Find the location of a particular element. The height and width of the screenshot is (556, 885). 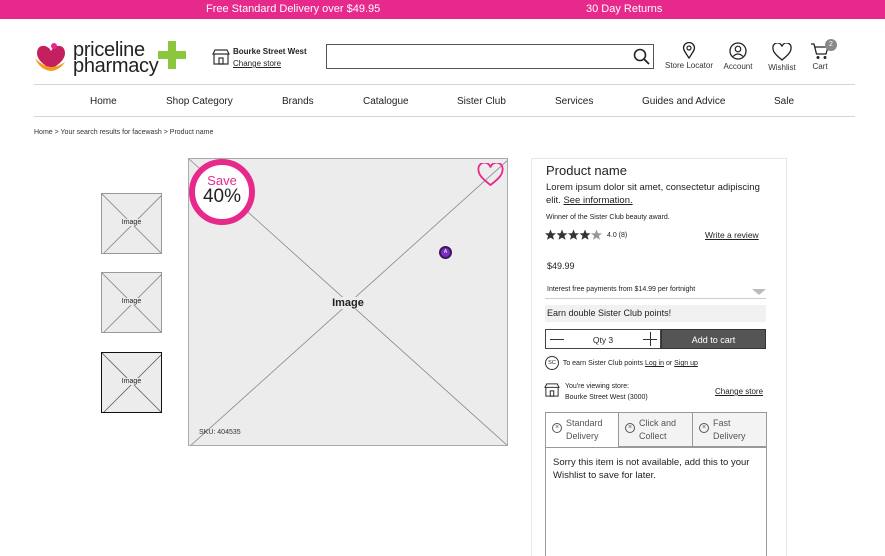

tab-label-line1: Fast is located at coordinates (722, 423).